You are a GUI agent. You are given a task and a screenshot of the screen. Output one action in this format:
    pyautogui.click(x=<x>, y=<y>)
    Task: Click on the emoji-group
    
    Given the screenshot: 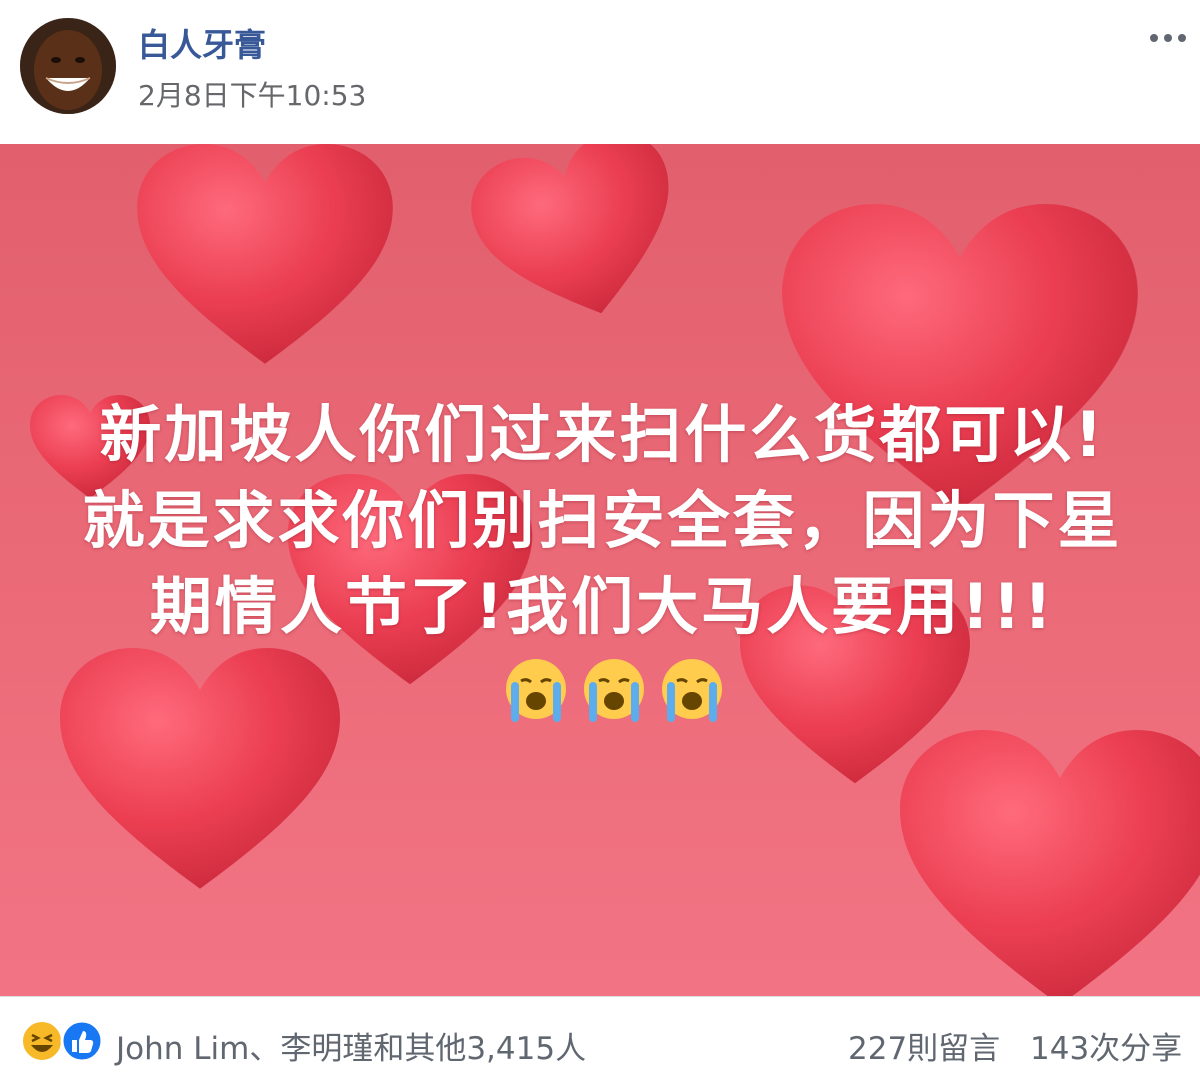 What is the action you would take?
    pyautogui.click(x=614, y=691)
    